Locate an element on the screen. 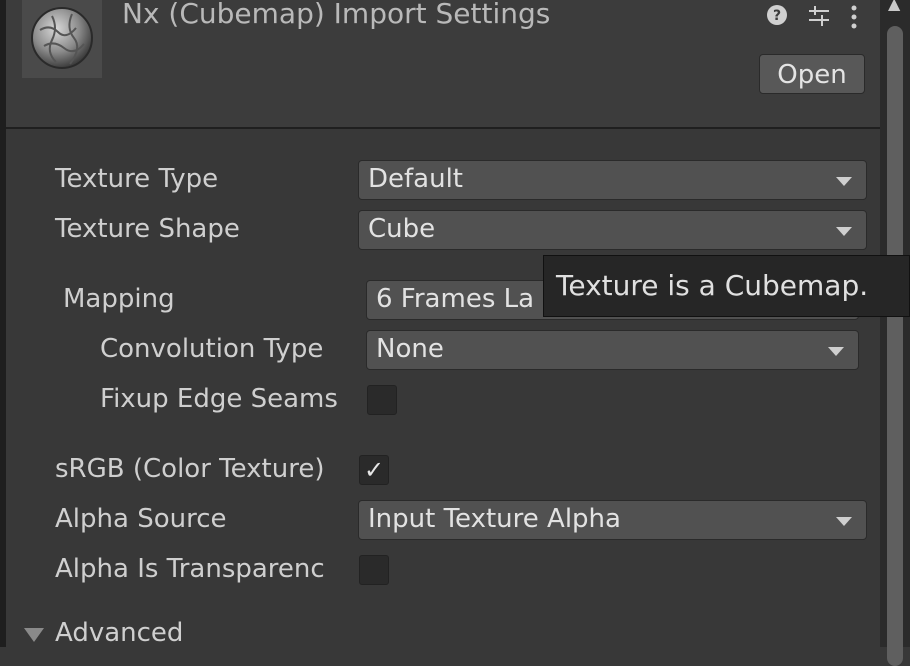  convolution-type-value: None is located at coordinates (410, 349).